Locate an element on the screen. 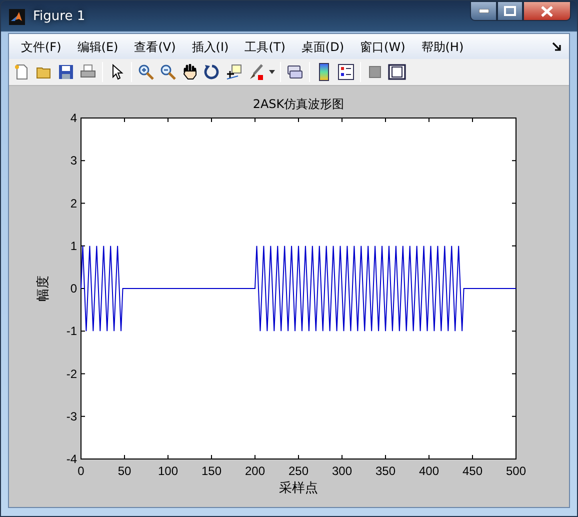 This screenshot has width=578, height=517. tick-label: 350 is located at coordinates (385, 471).